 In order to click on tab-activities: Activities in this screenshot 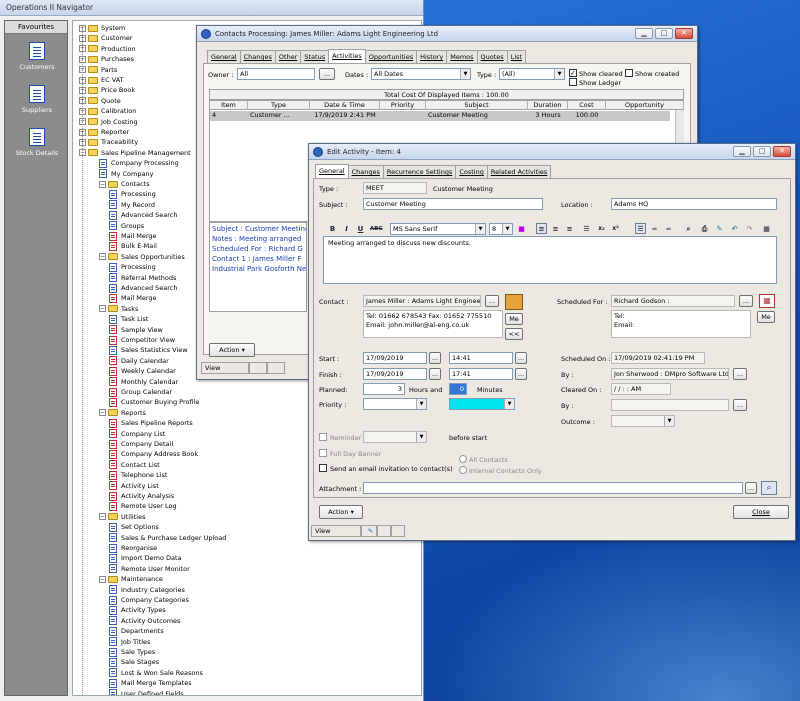, I will do `click(347, 56)`.